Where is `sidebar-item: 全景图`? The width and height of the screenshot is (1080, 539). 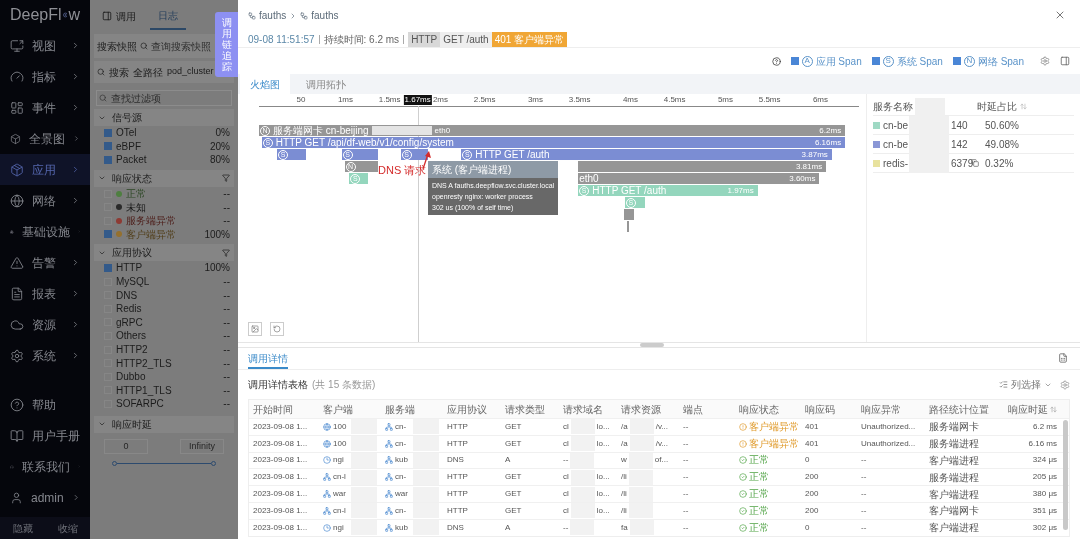 sidebar-item: 全景图 is located at coordinates (45, 138).